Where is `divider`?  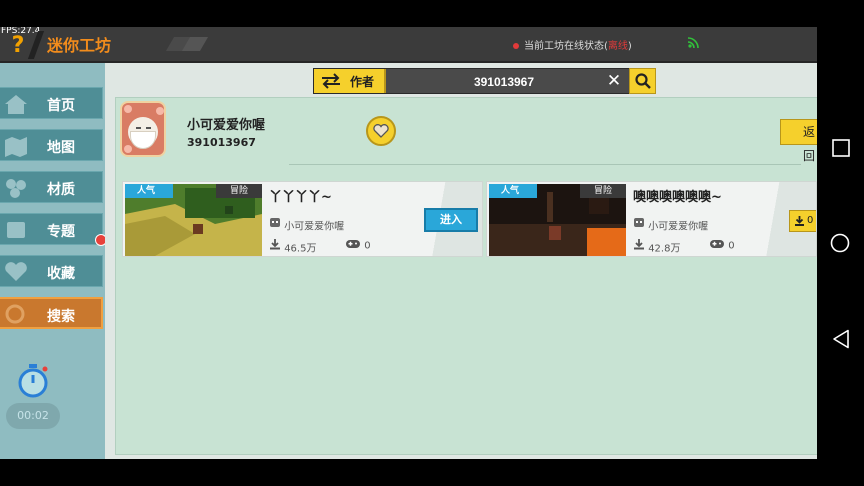
divider is located at coordinates (545, 164).